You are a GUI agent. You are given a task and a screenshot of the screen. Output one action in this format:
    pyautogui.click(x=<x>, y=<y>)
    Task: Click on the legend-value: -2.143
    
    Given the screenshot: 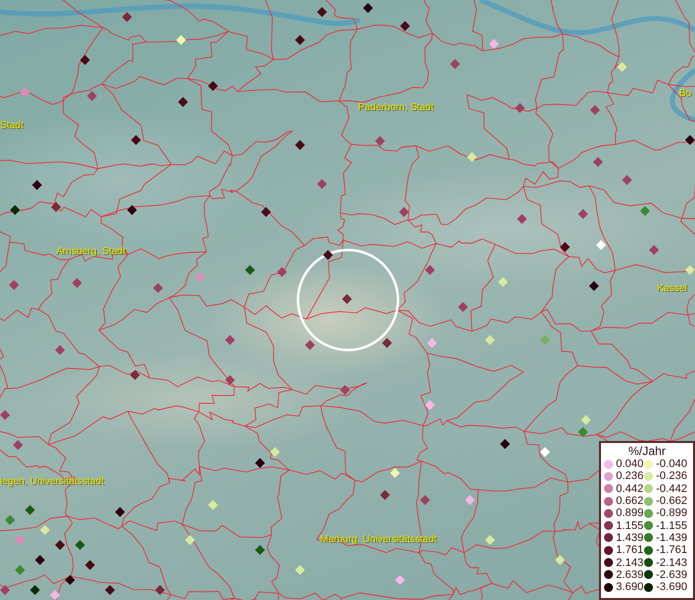 What is the action you would take?
    pyautogui.click(x=672, y=562)
    